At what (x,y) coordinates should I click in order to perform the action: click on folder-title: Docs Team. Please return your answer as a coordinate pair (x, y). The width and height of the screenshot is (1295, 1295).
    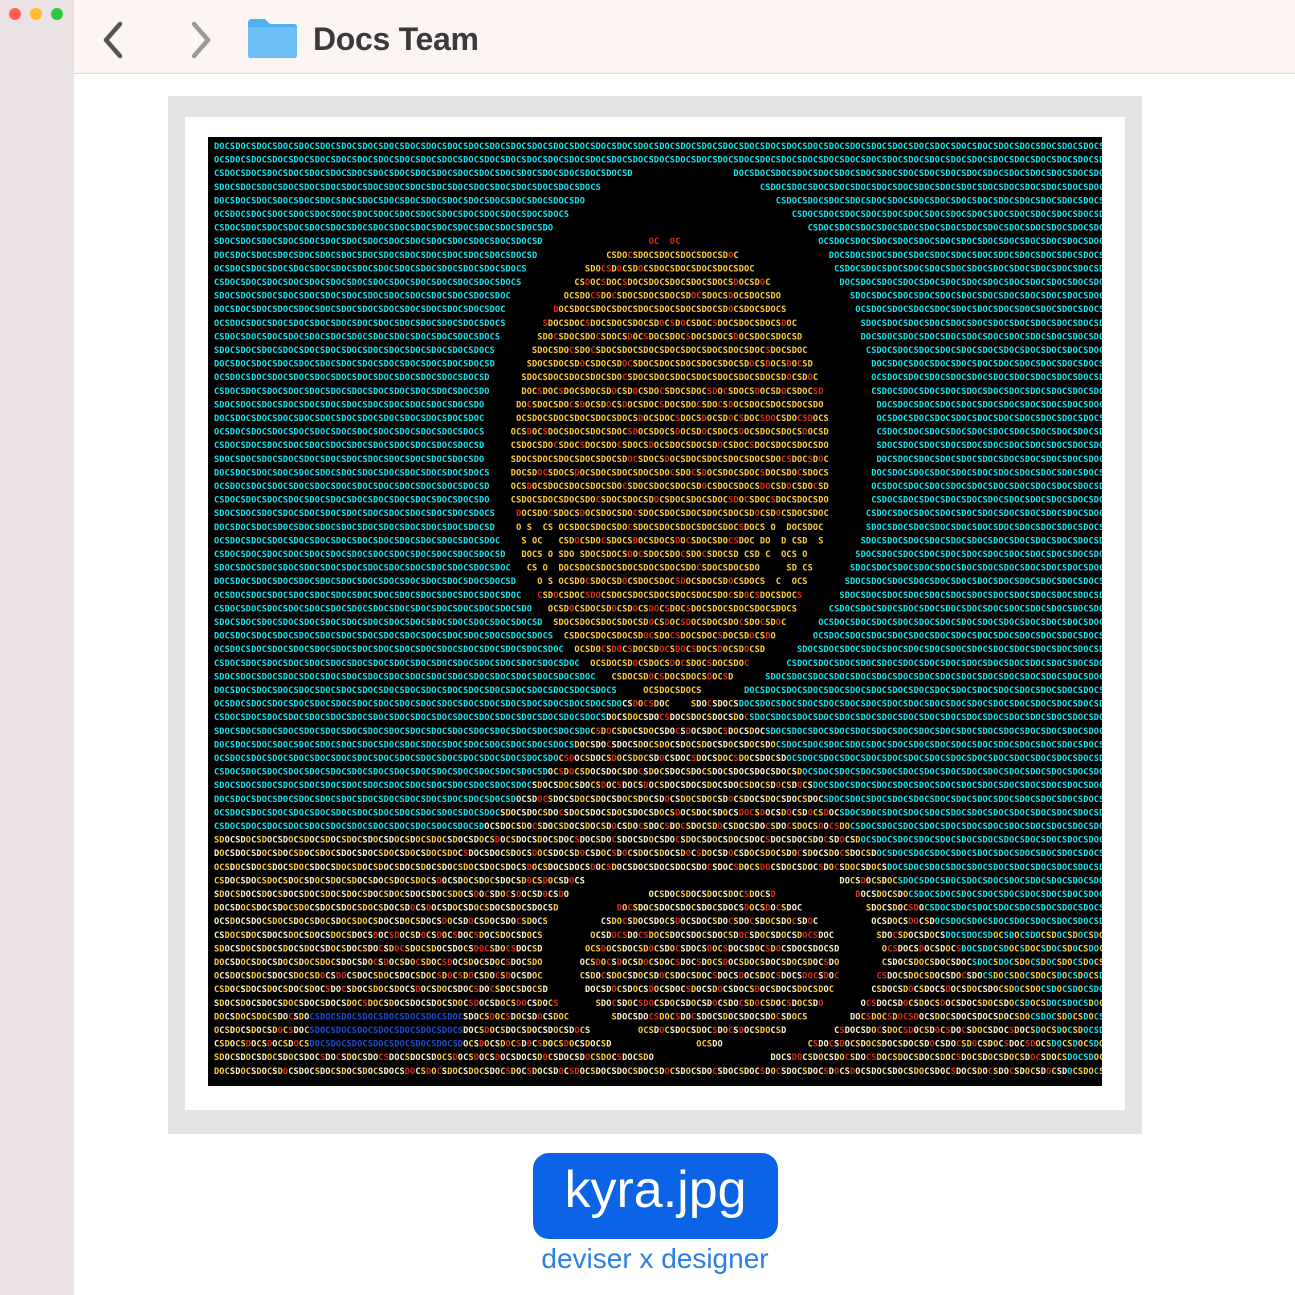
    Looking at the image, I should click on (396, 39).